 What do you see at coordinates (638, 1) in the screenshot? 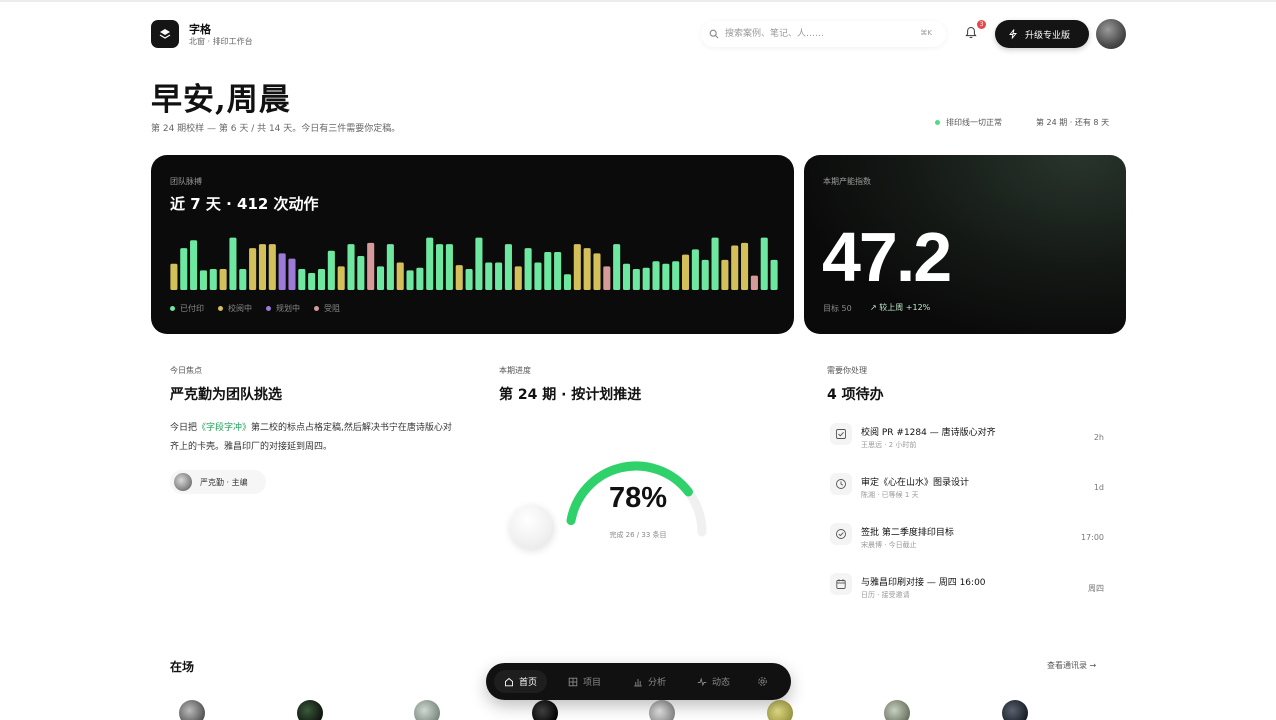
I see `top-border` at bounding box center [638, 1].